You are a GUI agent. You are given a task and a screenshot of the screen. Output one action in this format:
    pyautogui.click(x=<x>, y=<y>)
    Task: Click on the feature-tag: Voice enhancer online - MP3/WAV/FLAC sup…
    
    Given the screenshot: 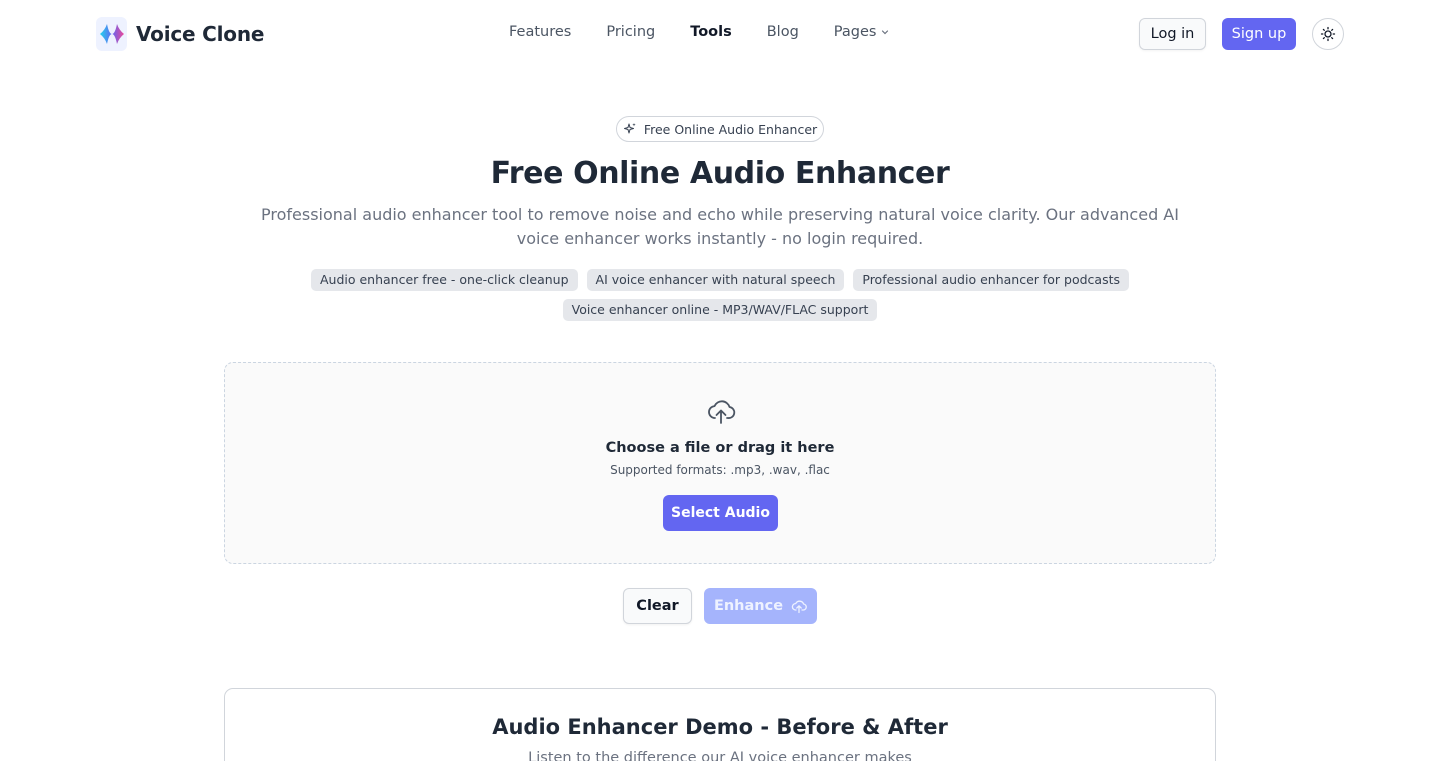 What is the action you would take?
    pyautogui.click(x=720, y=310)
    